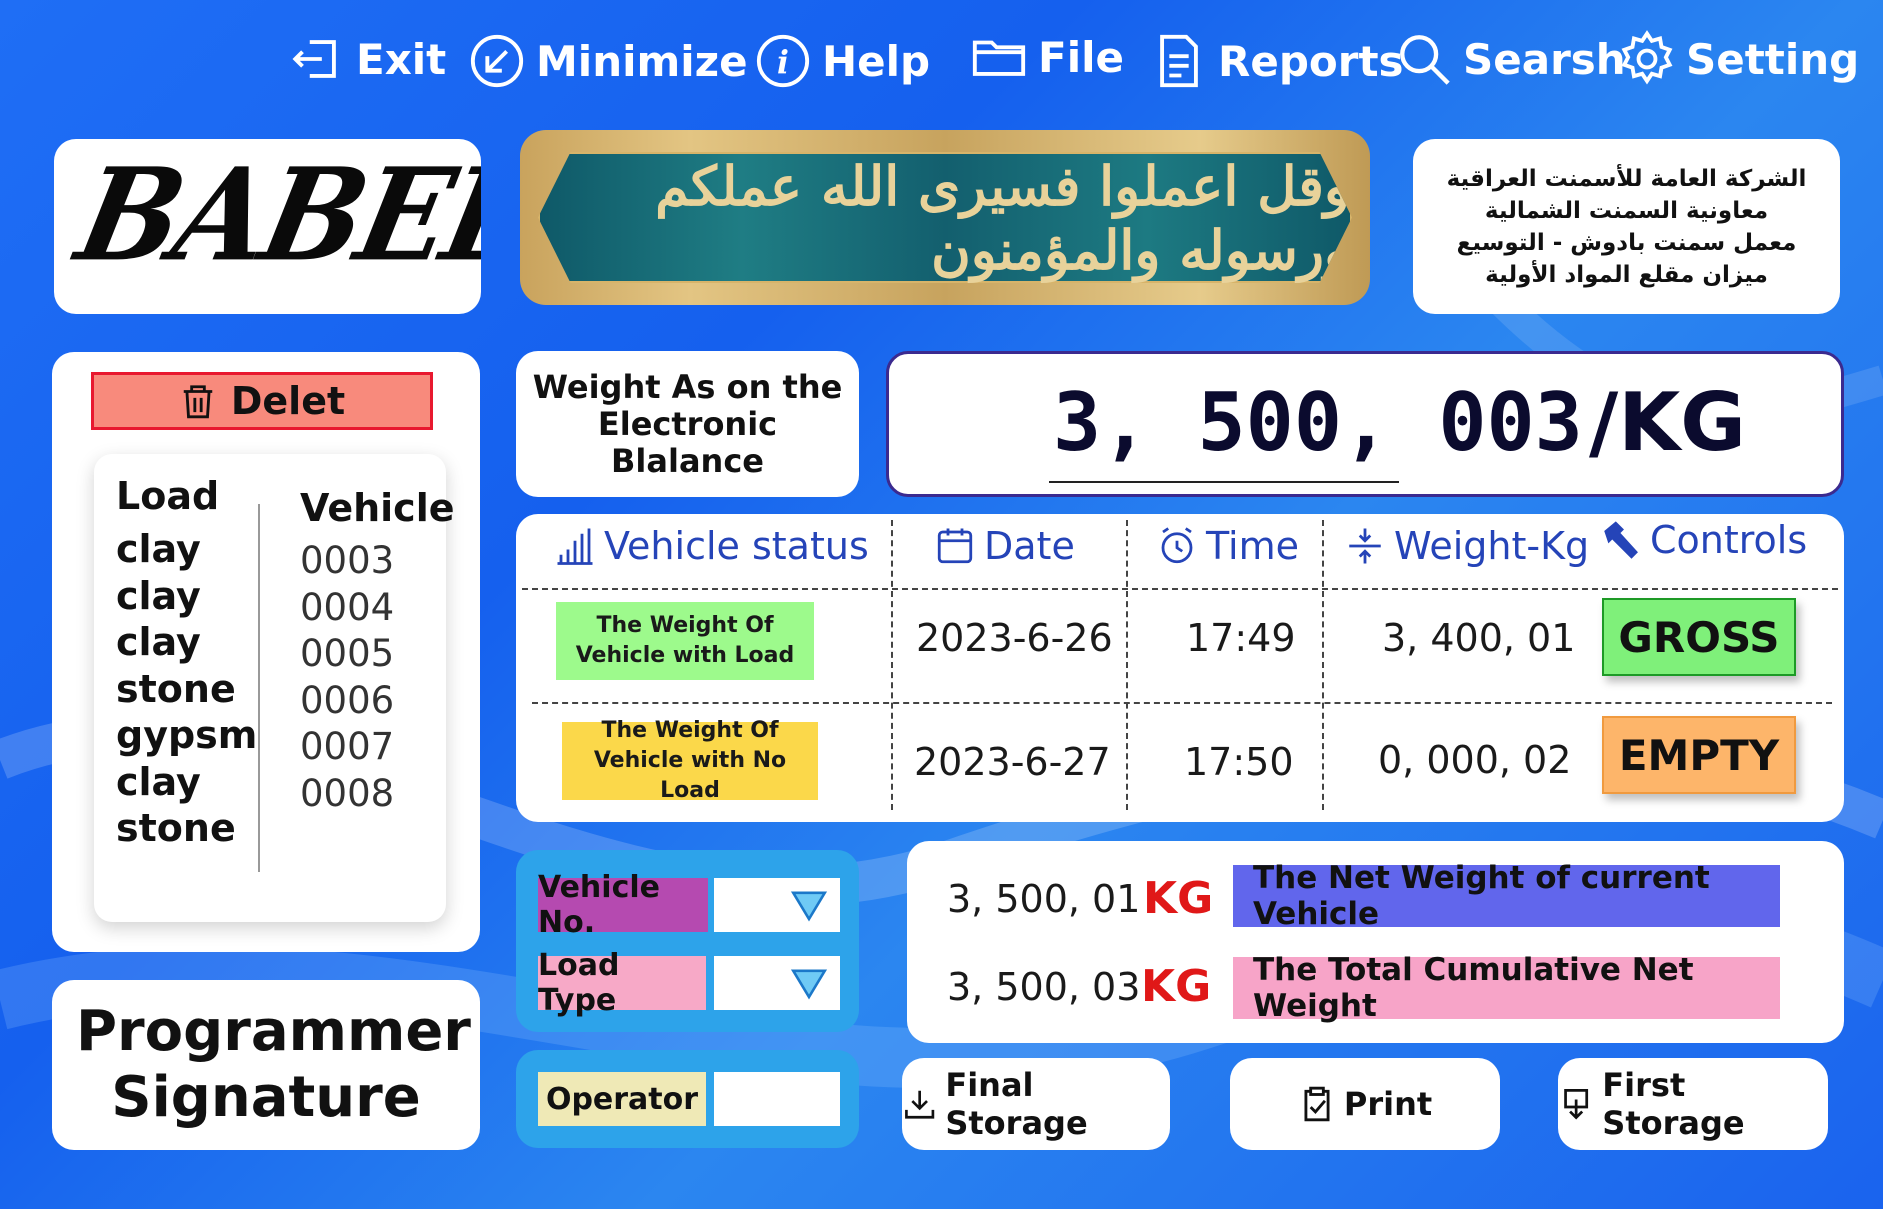 This screenshot has width=1883, height=1209. I want to click on download-icon, so click(920, 1104).